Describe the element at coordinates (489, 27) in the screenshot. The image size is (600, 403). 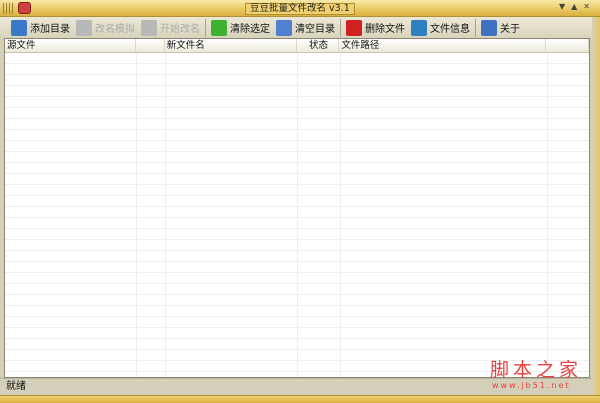
I see `user-icon` at that location.